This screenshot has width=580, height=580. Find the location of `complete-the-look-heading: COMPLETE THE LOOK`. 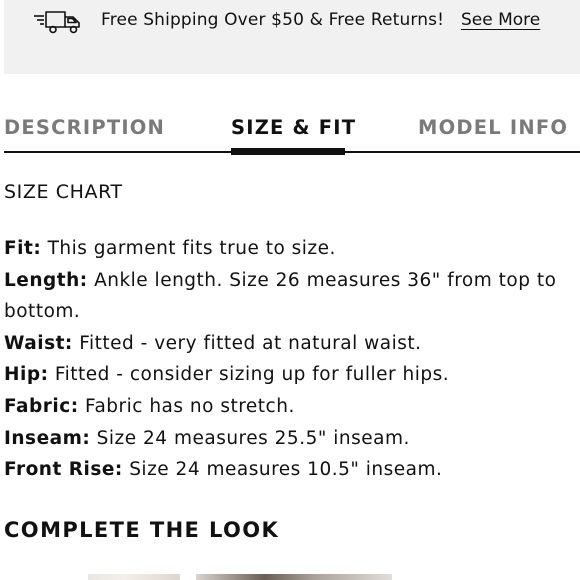

complete-the-look-heading: COMPLETE THE LOOK is located at coordinates (142, 530).